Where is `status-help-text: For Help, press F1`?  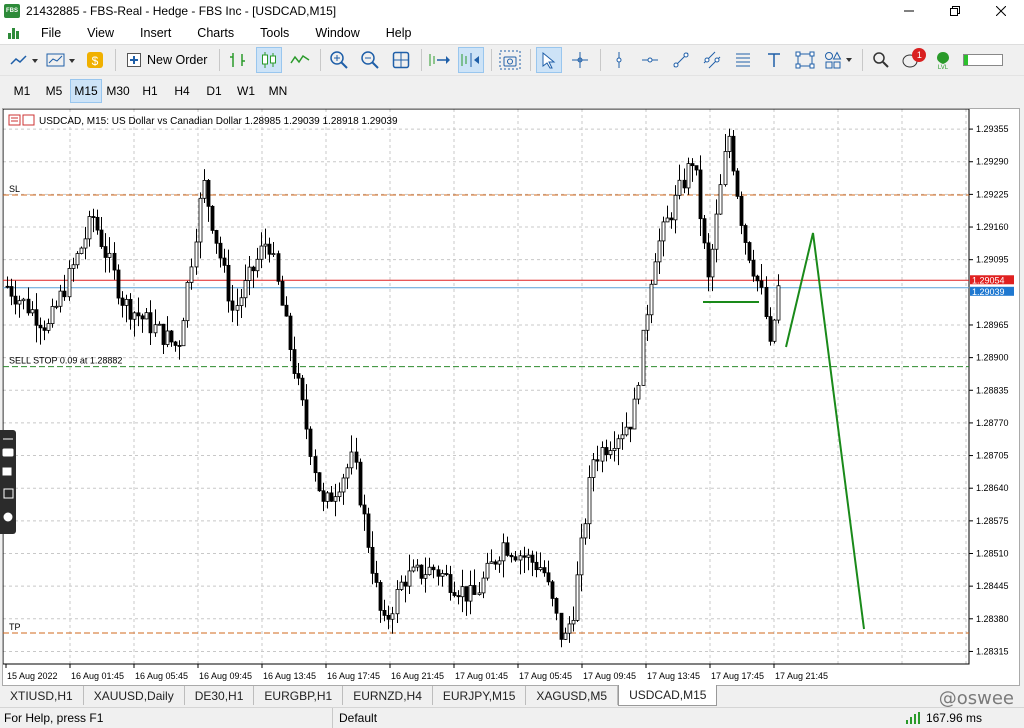
status-help-text: For Help, press F1 is located at coordinates (54, 718).